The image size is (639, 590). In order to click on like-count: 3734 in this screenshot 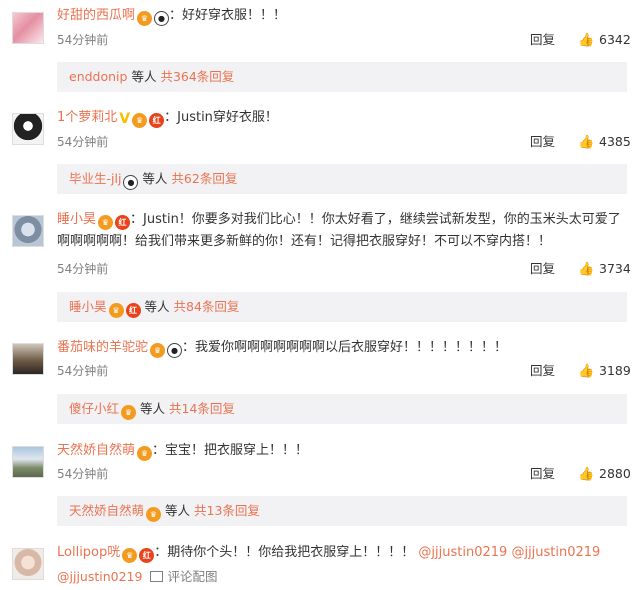, I will do `click(615, 268)`.